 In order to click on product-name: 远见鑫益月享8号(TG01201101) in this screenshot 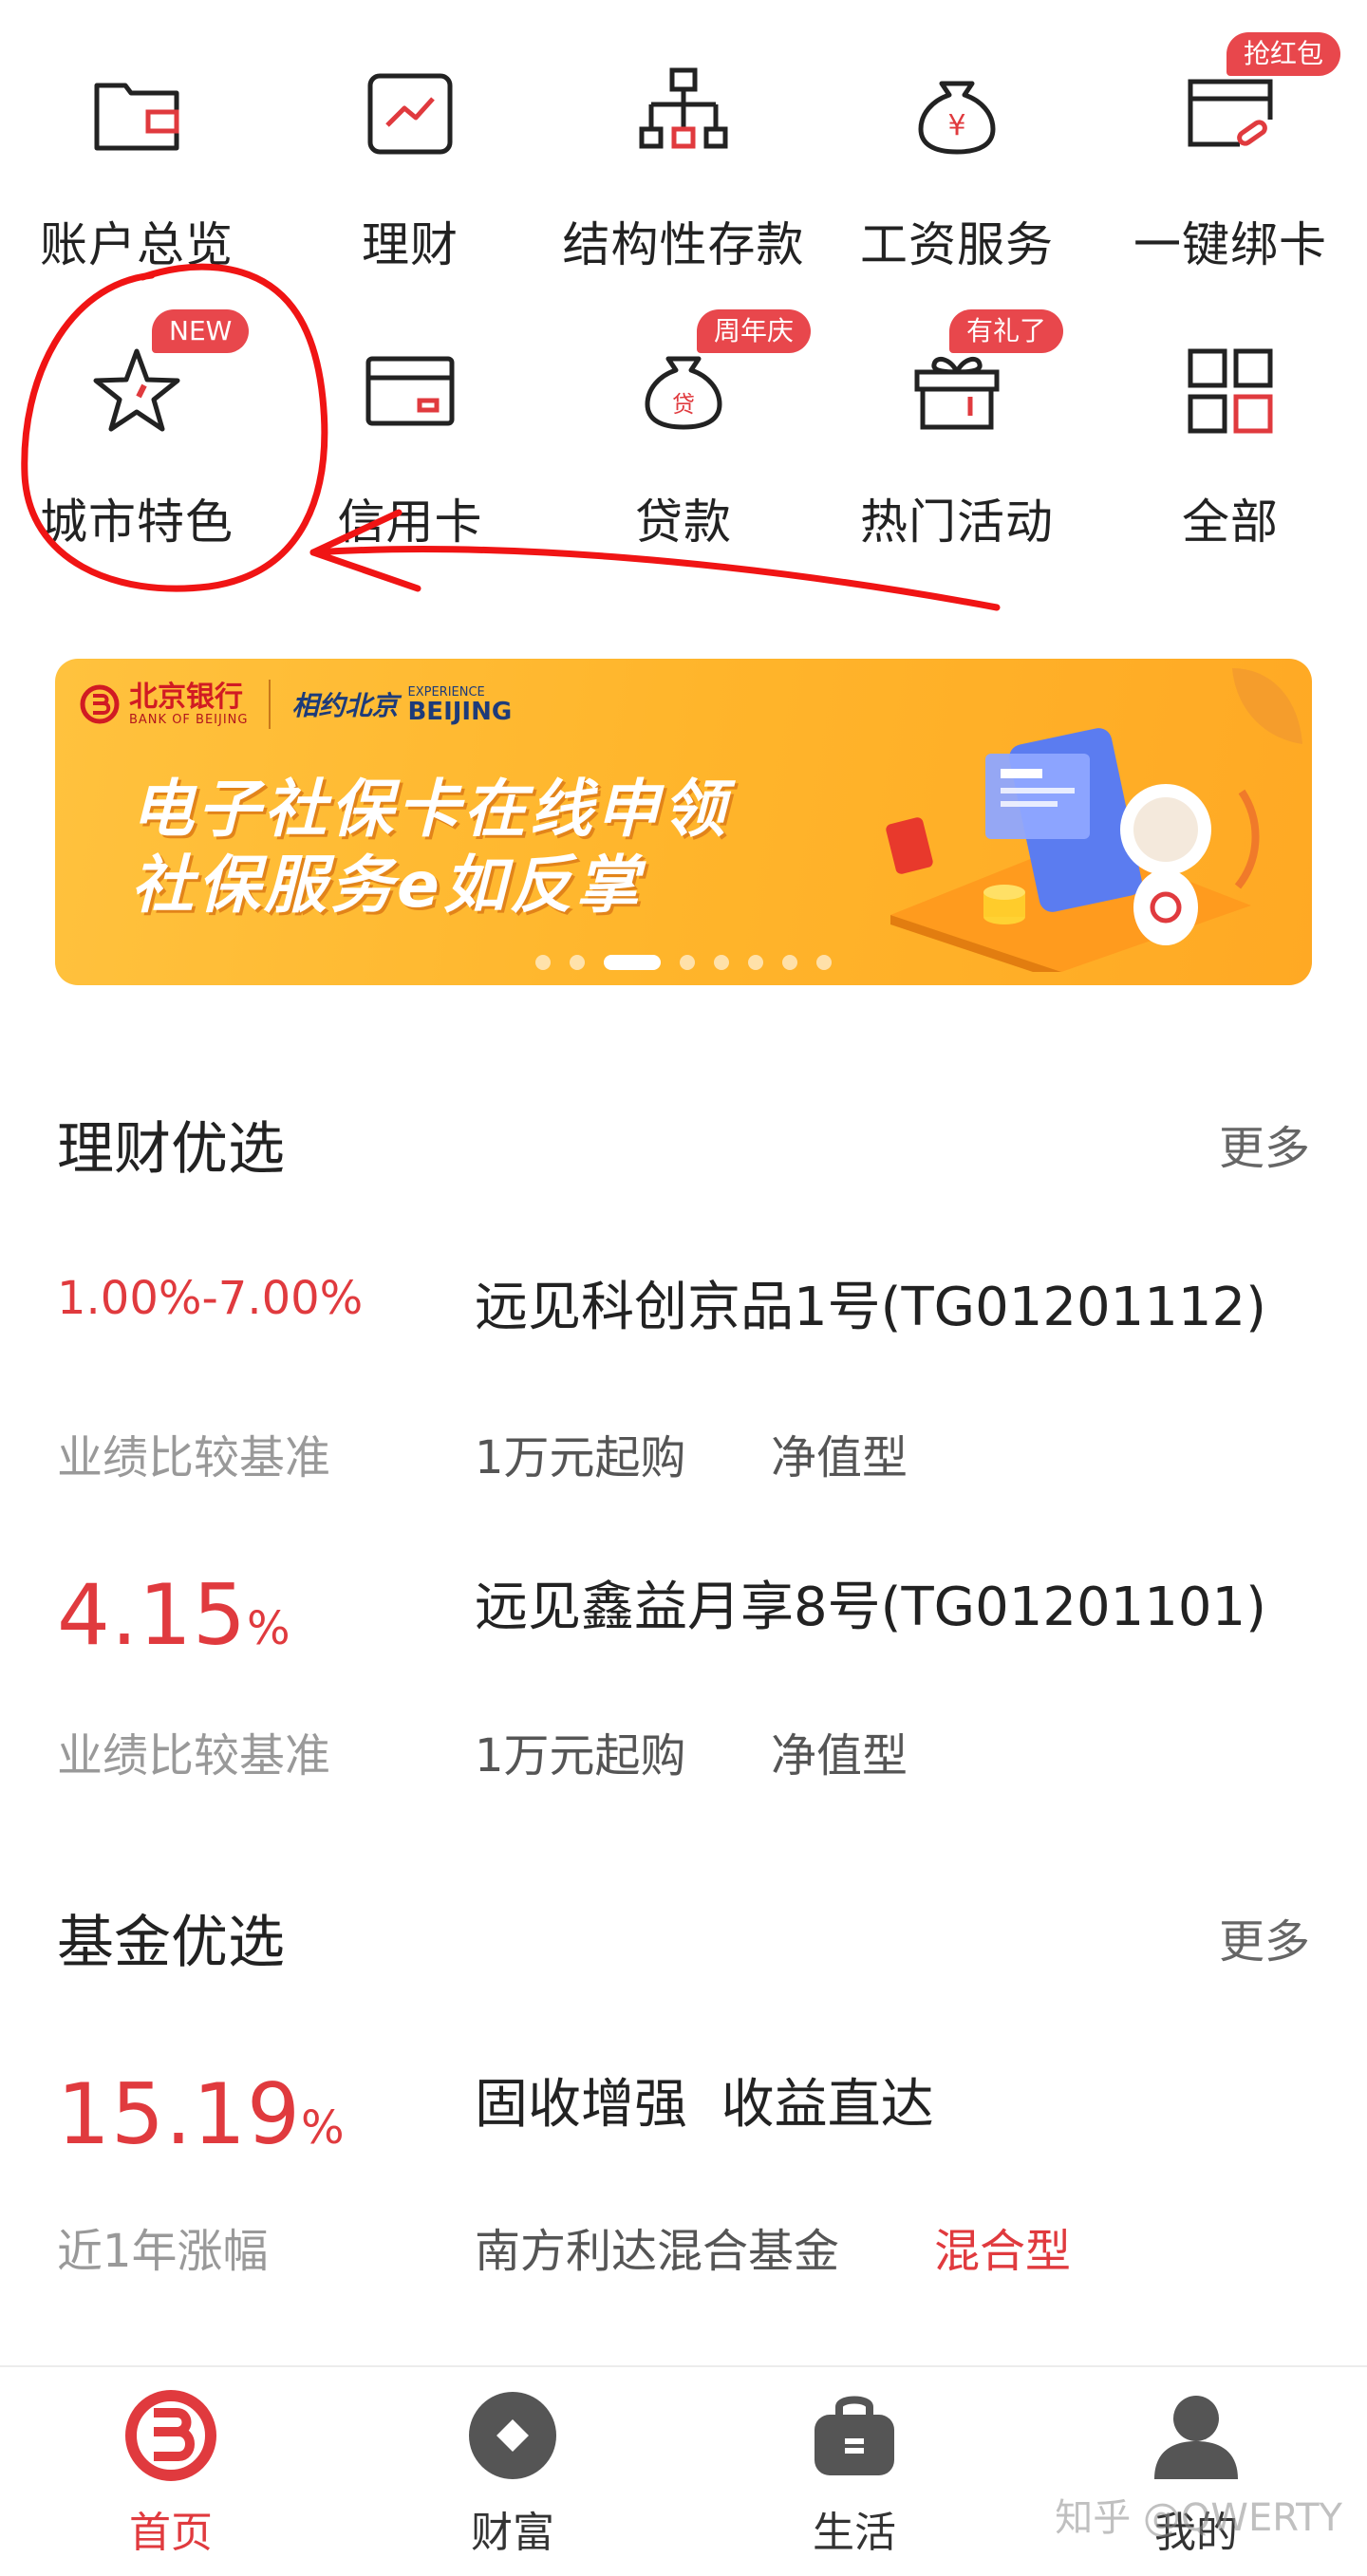, I will do `click(870, 1608)`.